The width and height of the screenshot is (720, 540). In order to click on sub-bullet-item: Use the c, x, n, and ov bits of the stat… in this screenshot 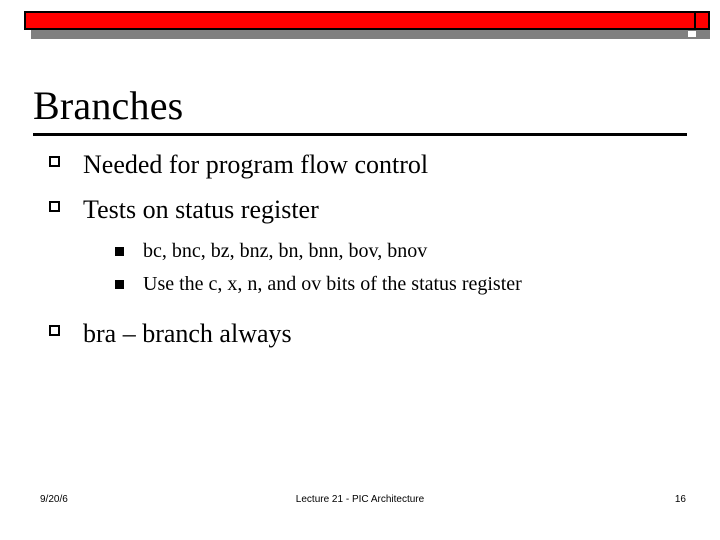, I will do `click(363, 284)`.